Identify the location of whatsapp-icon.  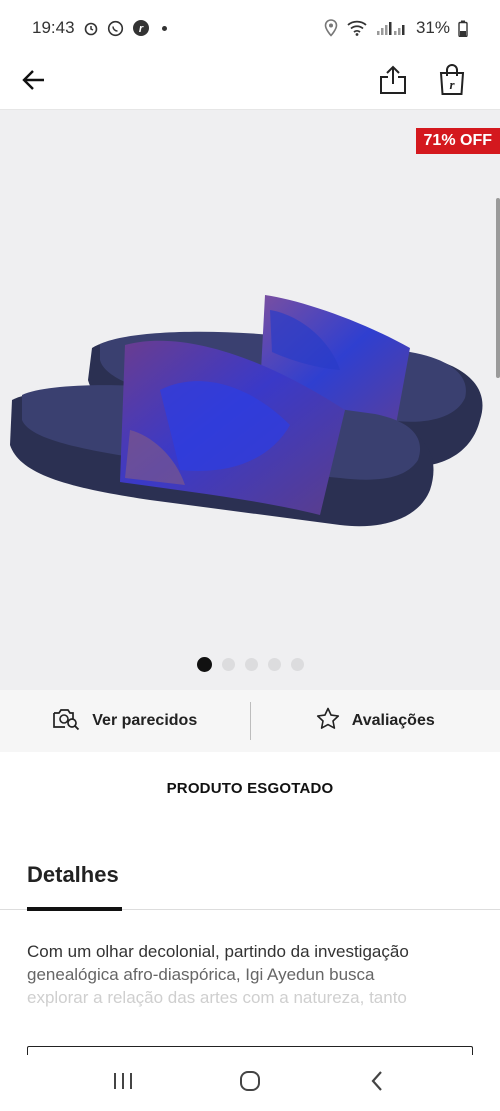
(115, 28).